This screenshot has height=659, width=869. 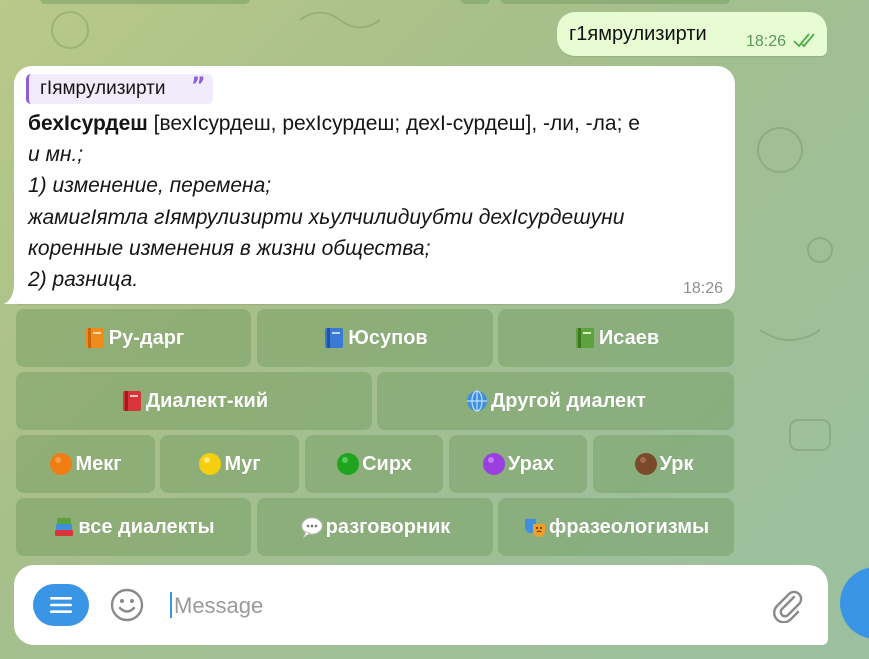 What do you see at coordinates (131, 401) in the screenshot?
I see `red-book-icon` at bounding box center [131, 401].